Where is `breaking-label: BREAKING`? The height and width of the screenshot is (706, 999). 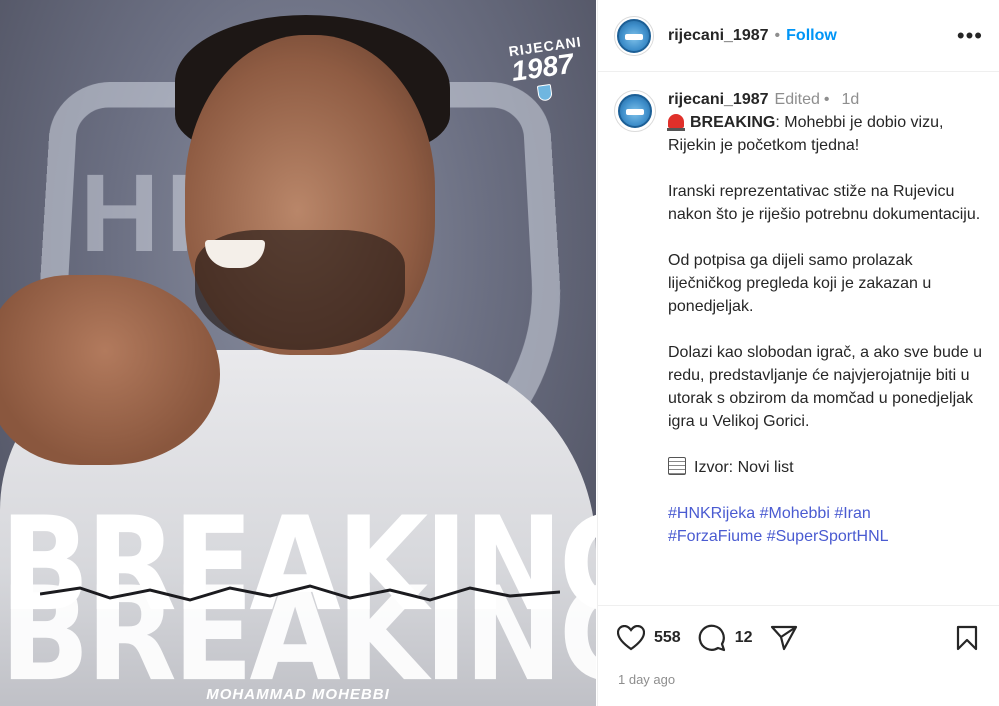
breaking-label: BREAKING is located at coordinates (733, 122).